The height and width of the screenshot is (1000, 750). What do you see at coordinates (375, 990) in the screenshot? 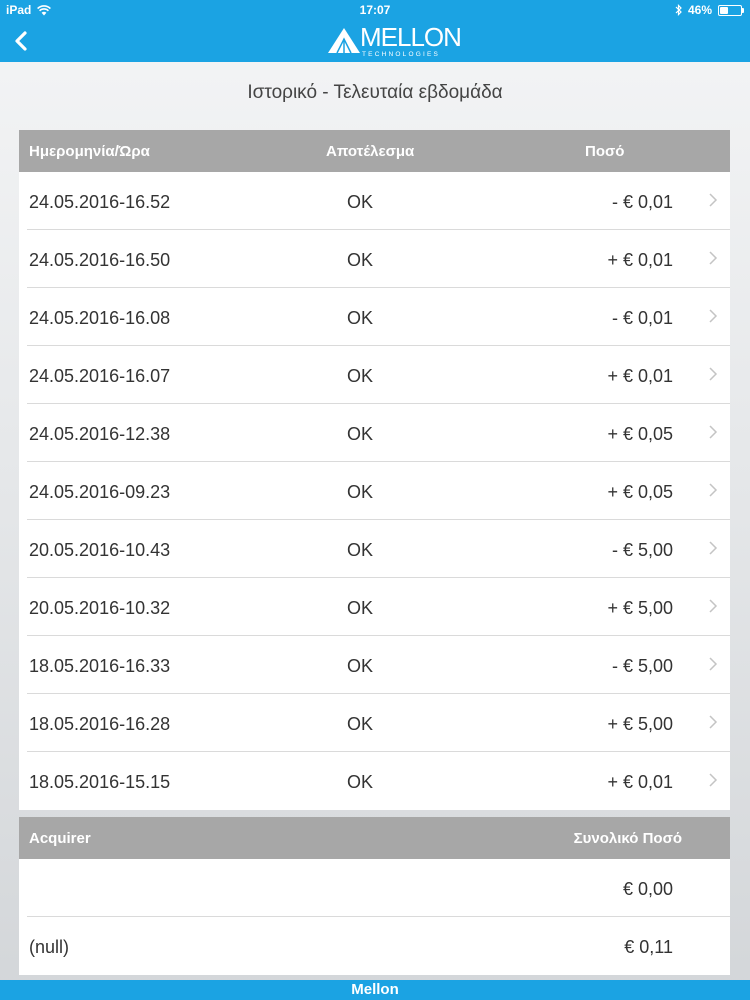
I see `bottom-bar: Mellon` at bounding box center [375, 990].